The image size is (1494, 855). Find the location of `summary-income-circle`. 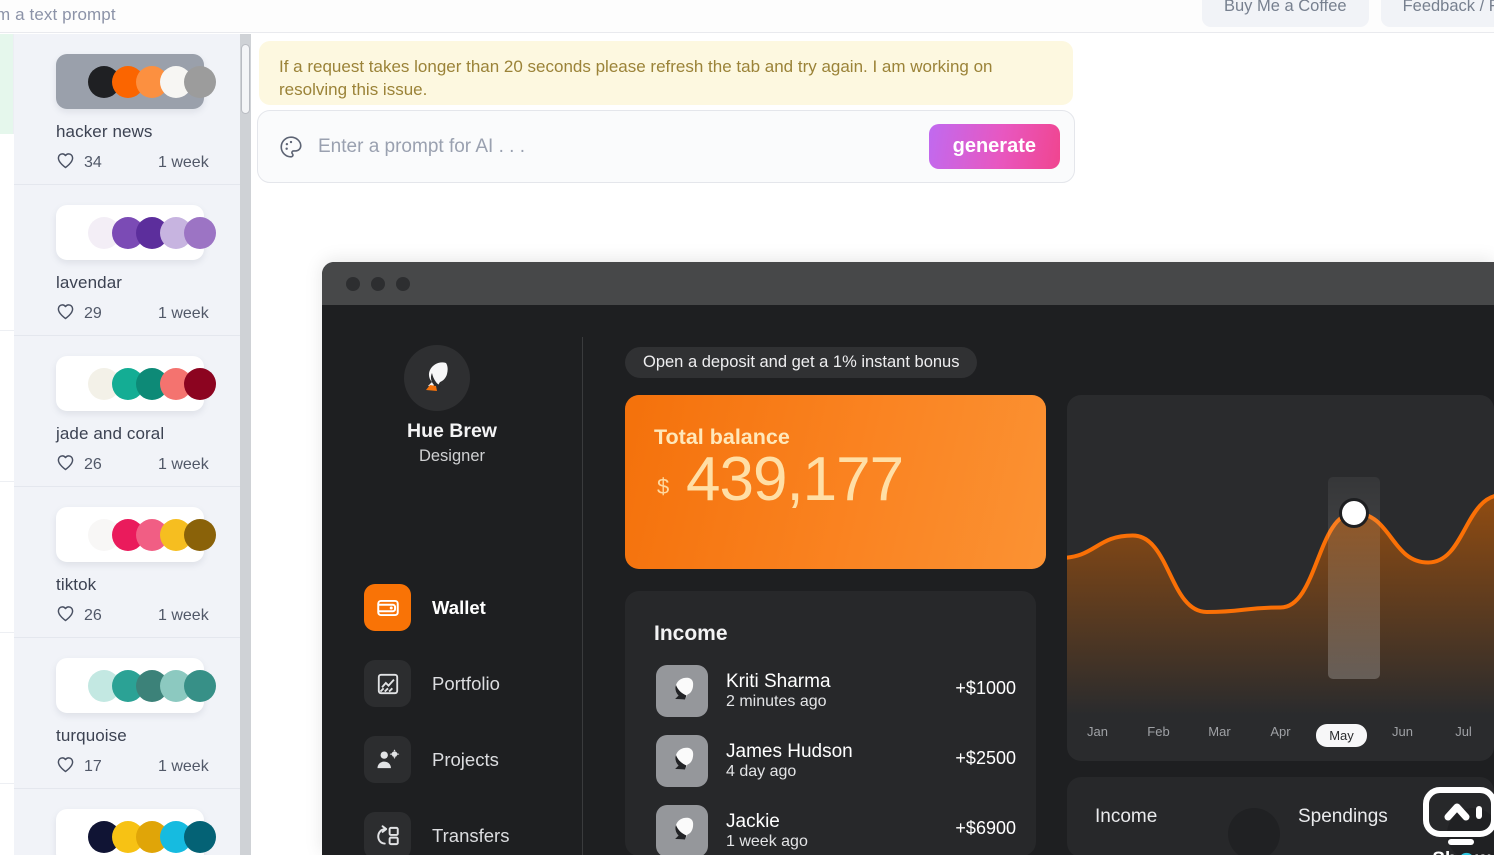

summary-income-circle is located at coordinates (1254, 831).